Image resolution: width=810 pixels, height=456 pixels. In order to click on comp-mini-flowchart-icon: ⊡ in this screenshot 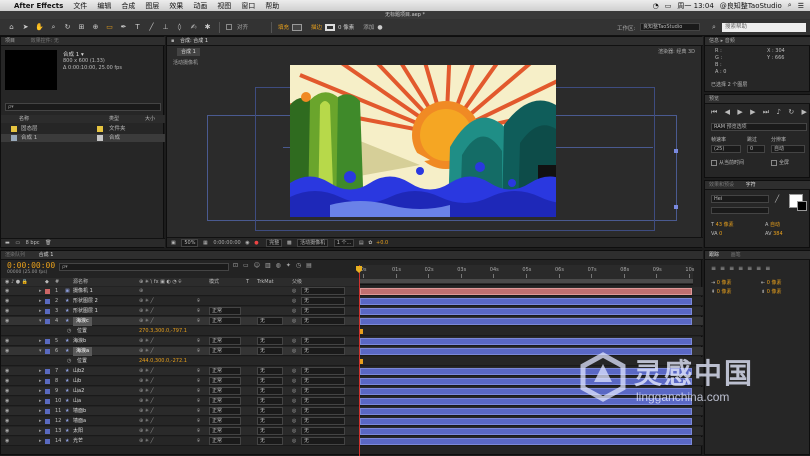, I will do `click(238, 265)`.